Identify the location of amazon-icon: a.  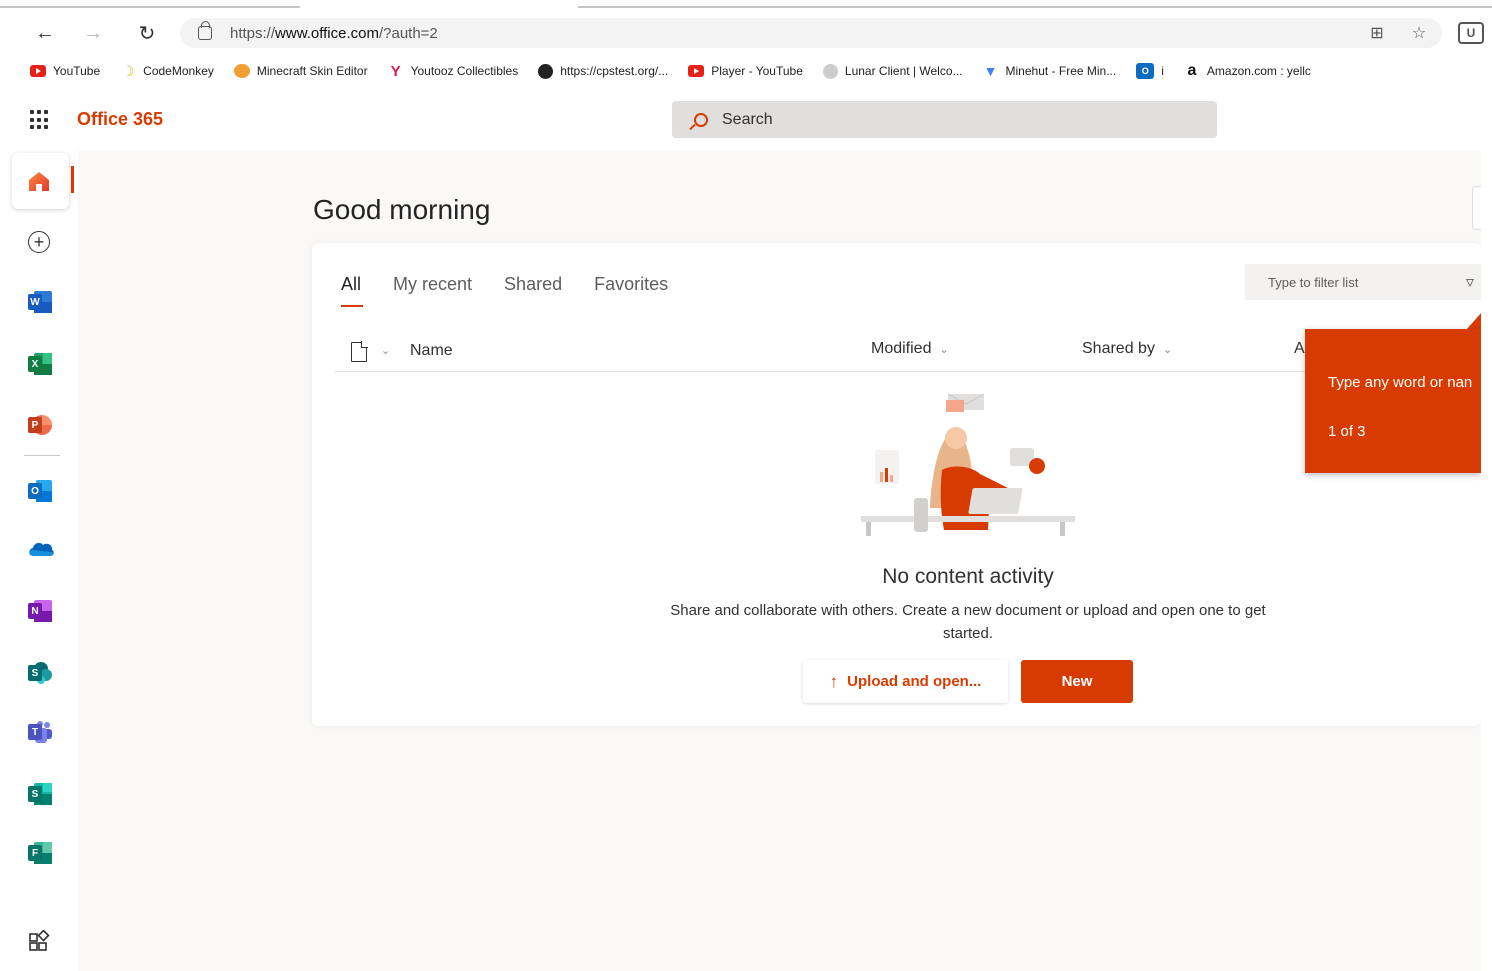
(1192, 70).